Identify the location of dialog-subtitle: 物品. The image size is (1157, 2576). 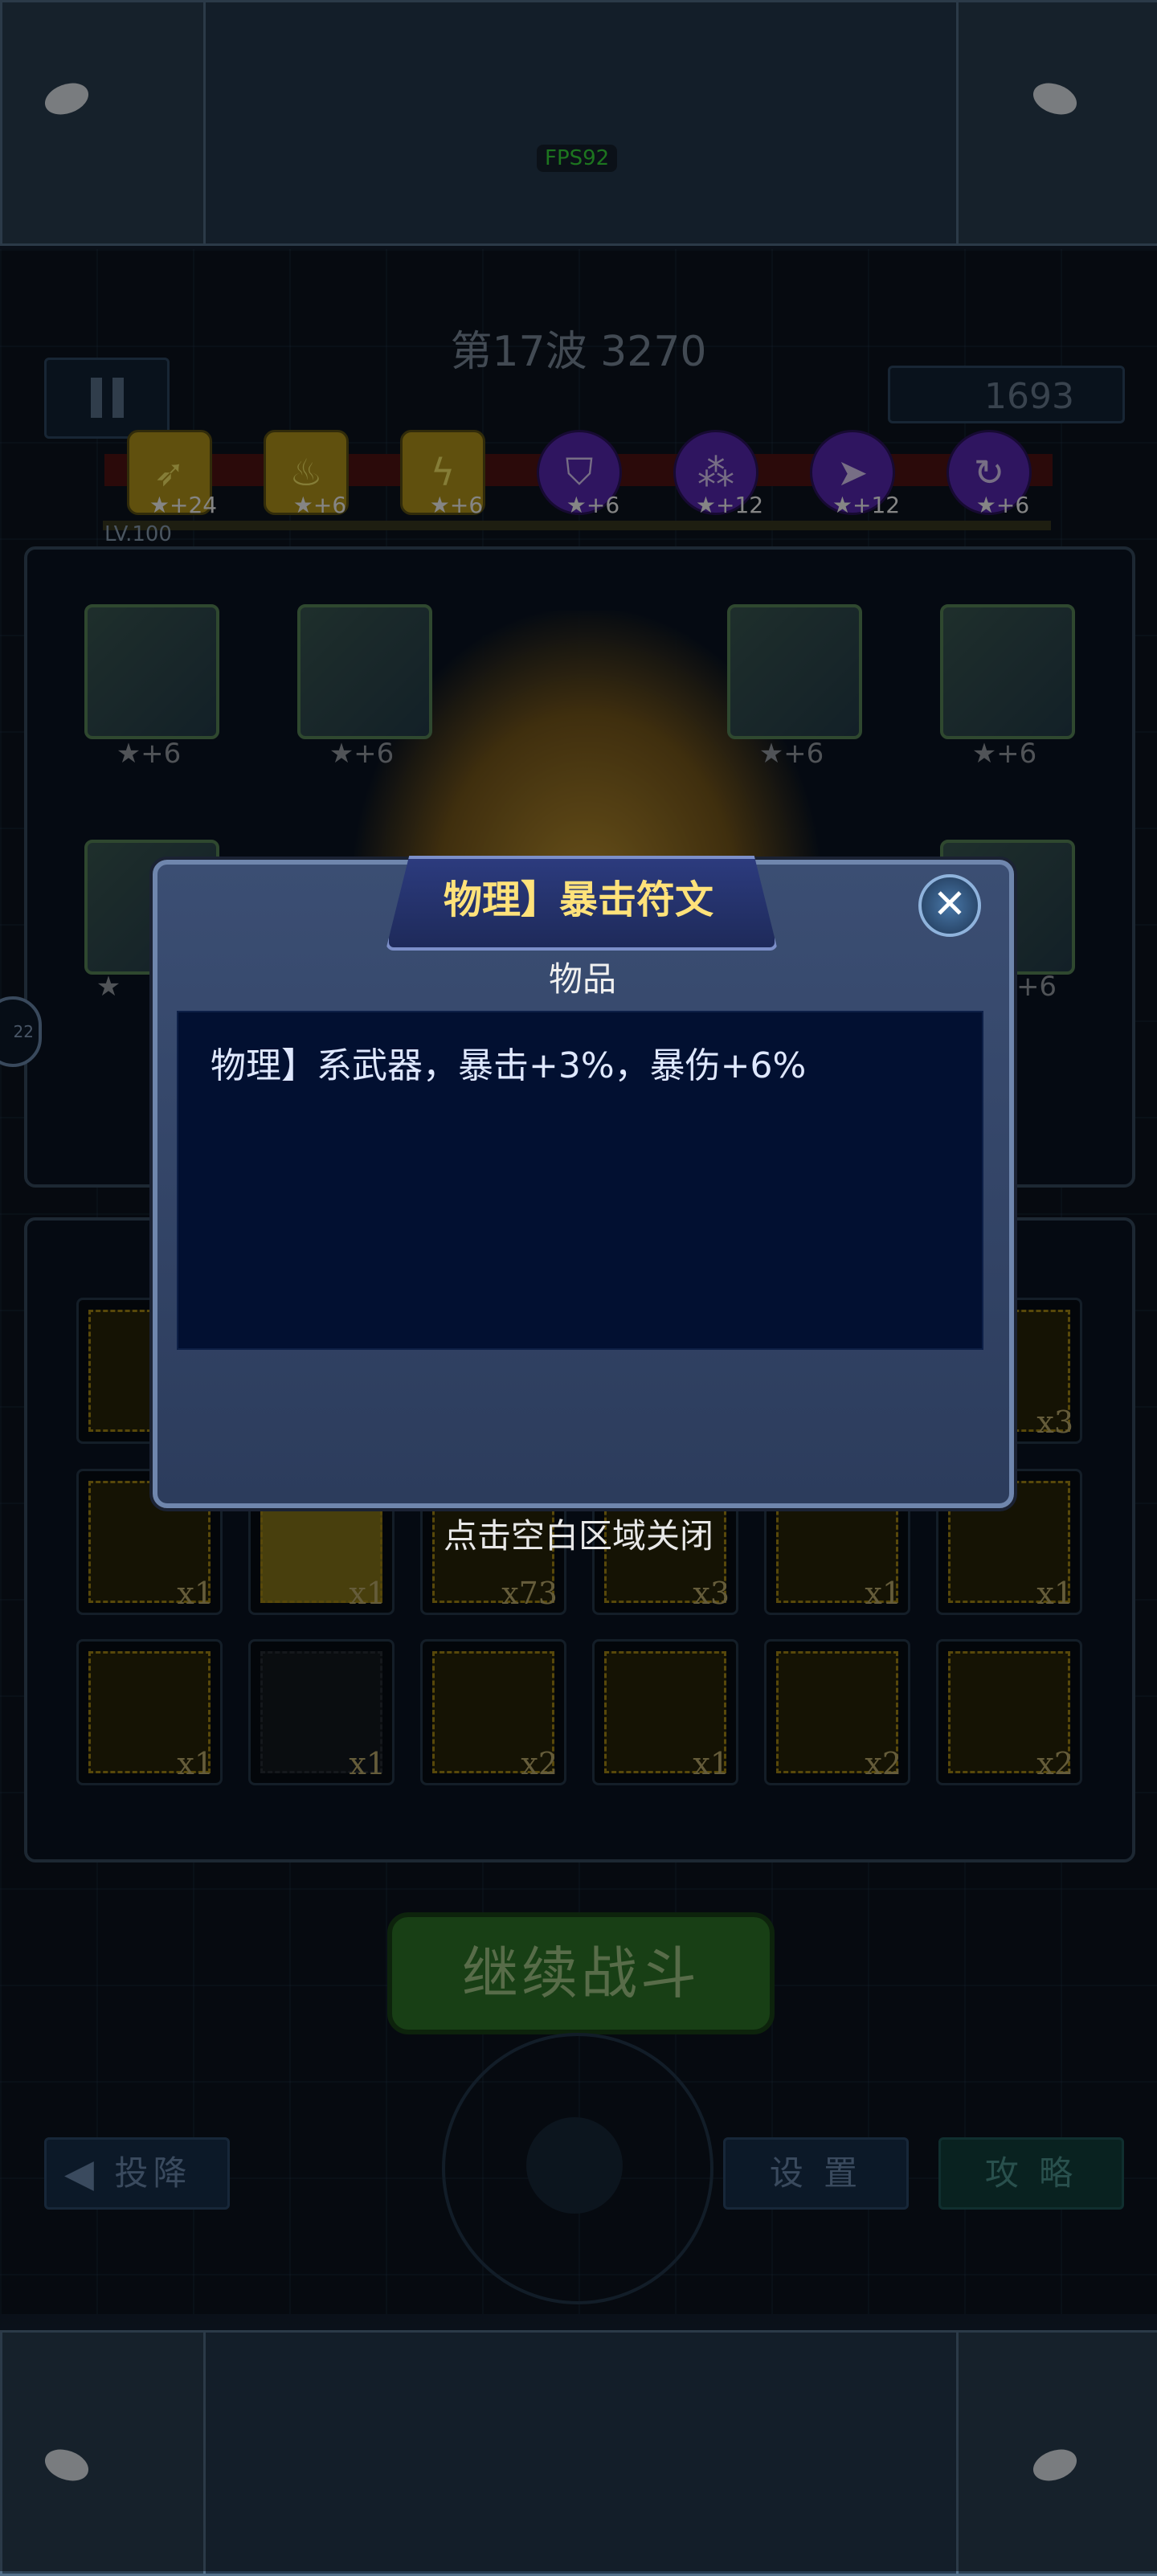
(582, 979).